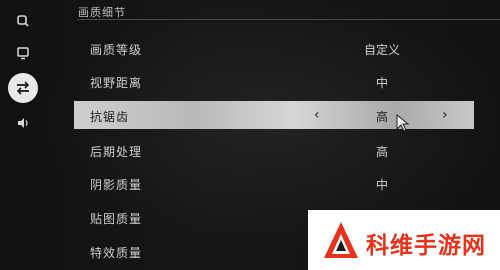 The image size is (500, 270). I want to click on mouse-cursor-icon, so click(403, 123).